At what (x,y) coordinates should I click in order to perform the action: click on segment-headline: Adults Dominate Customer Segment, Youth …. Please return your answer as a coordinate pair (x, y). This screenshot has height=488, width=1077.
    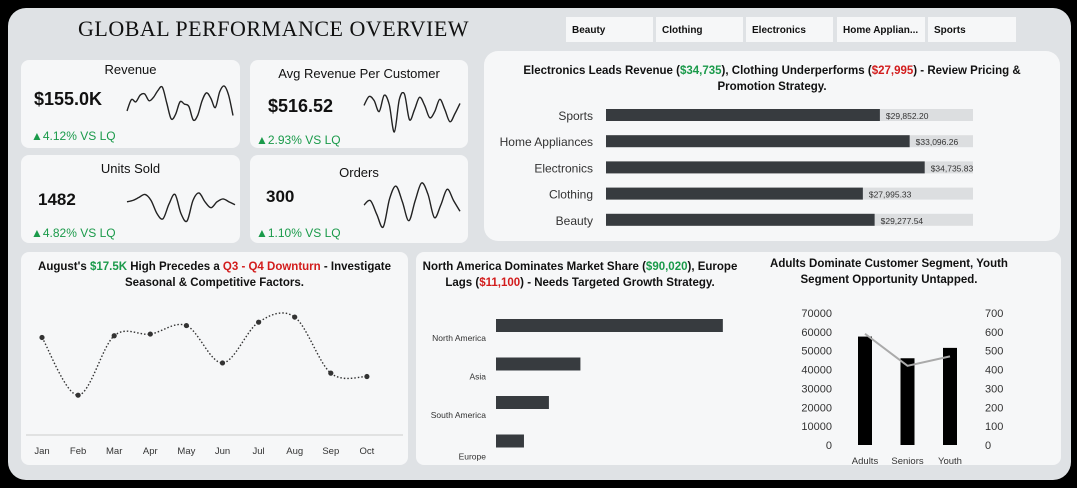
    Looking at the image, I should click on (889, 272).